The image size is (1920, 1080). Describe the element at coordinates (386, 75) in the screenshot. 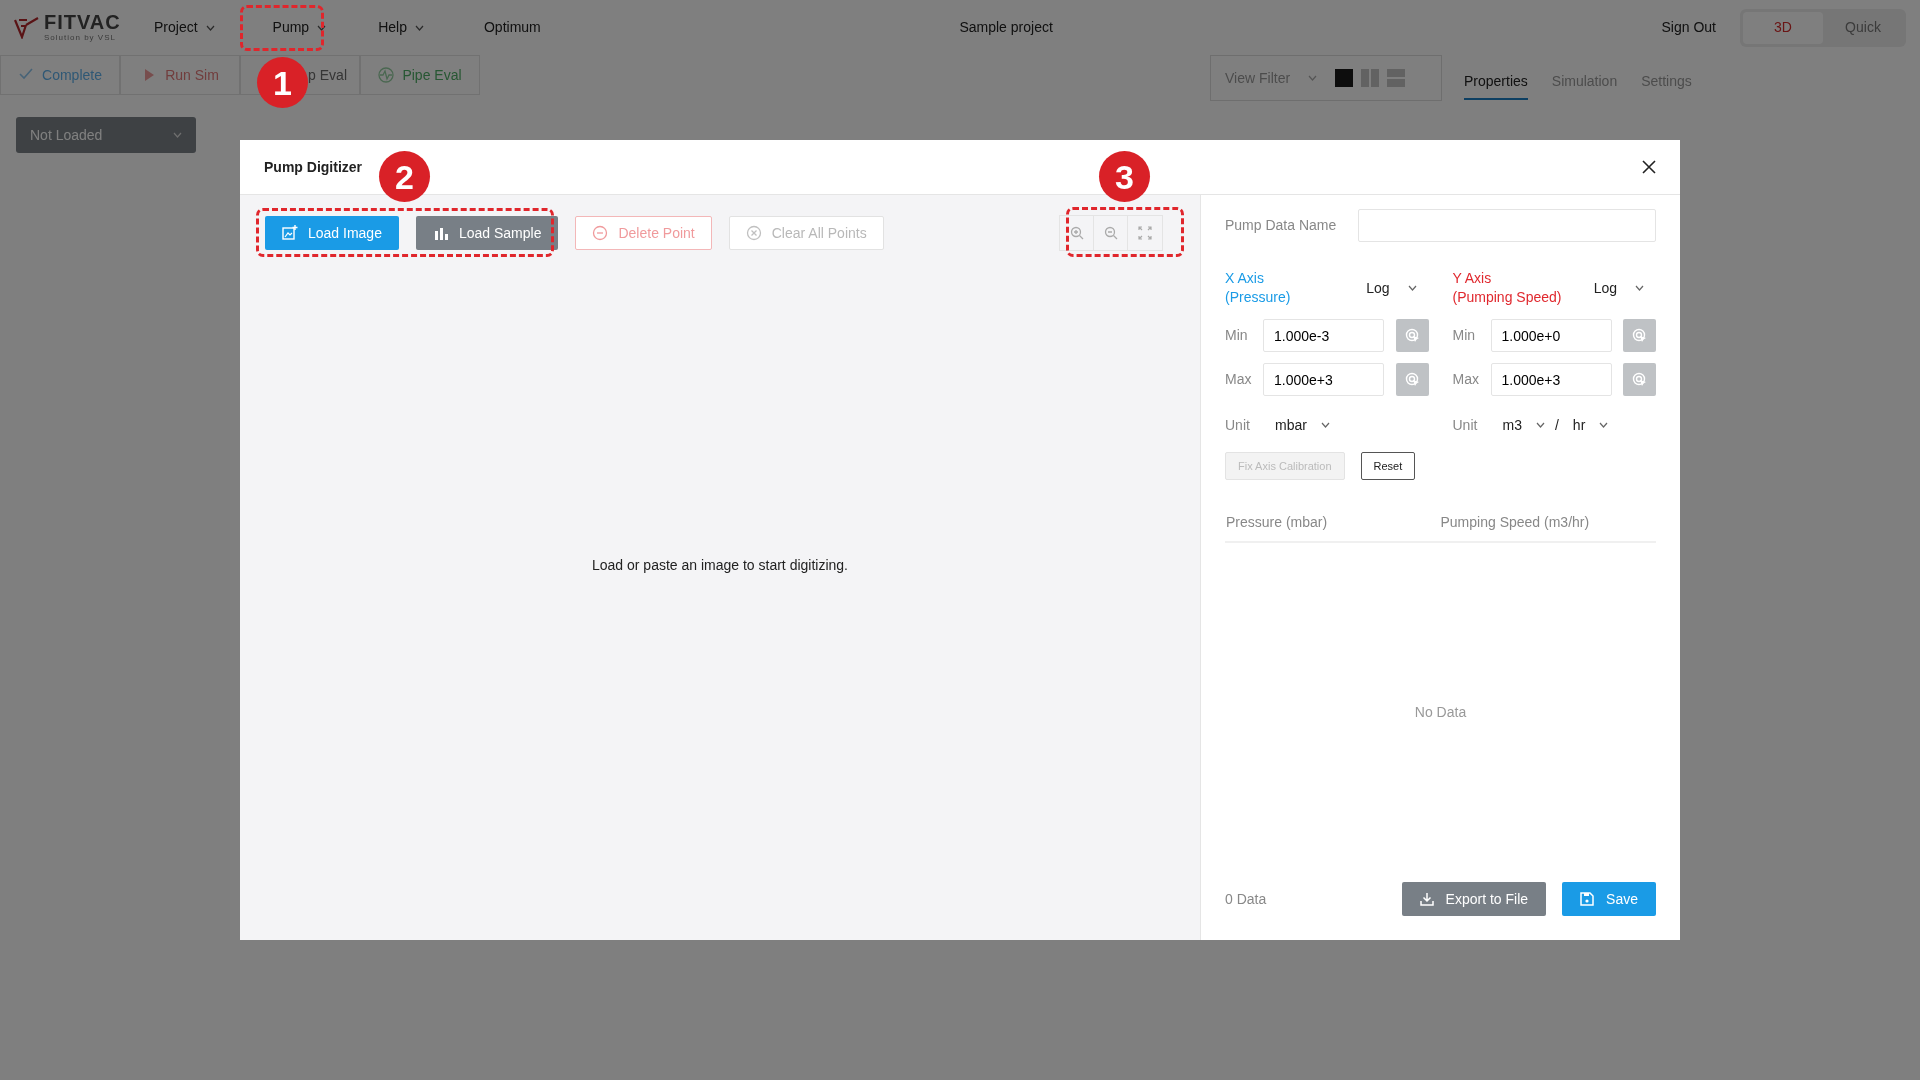

I see `pulse-icon` at that location.